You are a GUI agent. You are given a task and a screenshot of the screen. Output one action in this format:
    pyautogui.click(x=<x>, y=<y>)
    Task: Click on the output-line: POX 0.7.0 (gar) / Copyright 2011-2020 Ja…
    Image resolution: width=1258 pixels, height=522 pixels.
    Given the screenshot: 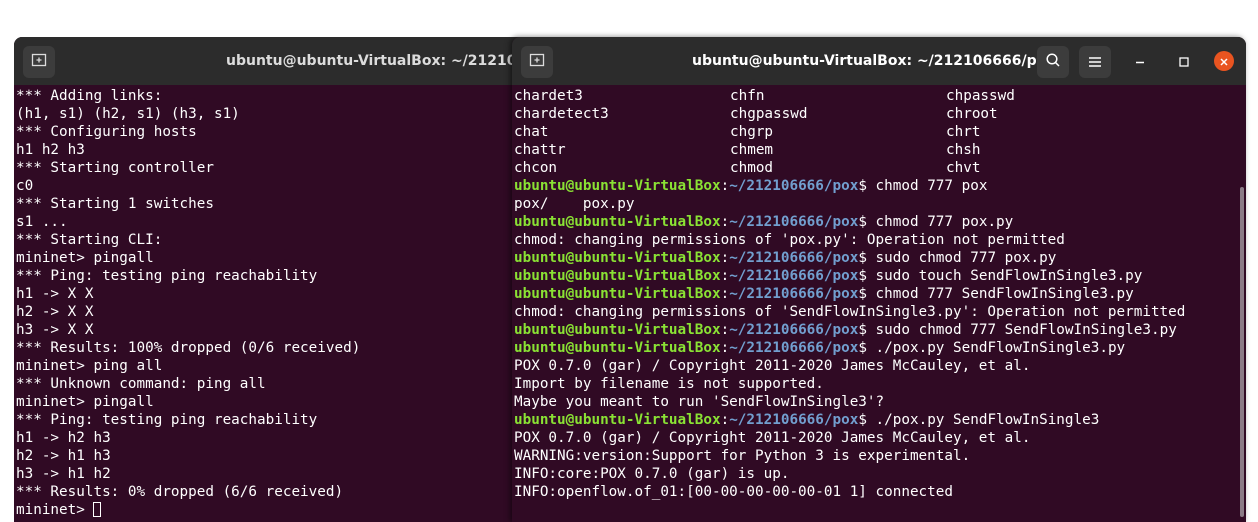 What is the action you would take?
    pyautogui.click(x=772, y=366)
    